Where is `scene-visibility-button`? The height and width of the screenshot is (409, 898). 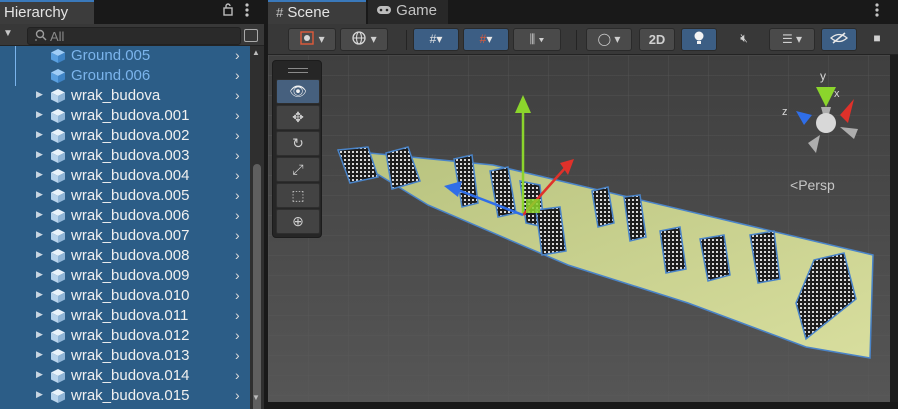 scene-visibility-button is located at coordinates (839, 39).